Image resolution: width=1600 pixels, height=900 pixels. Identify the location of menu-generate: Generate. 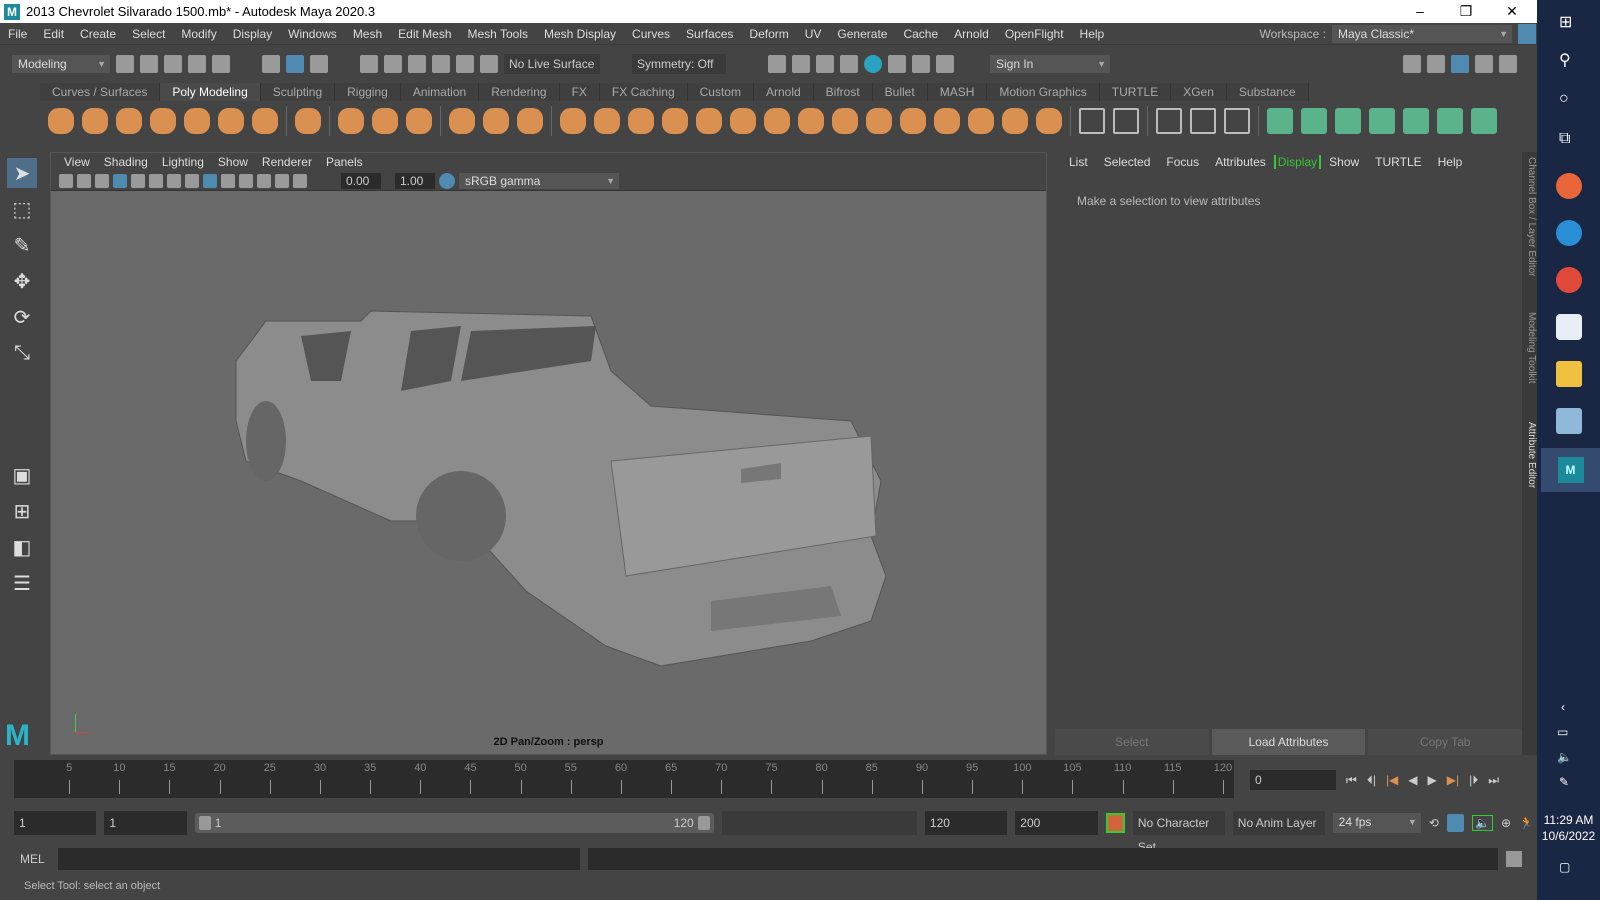
(862, 34).